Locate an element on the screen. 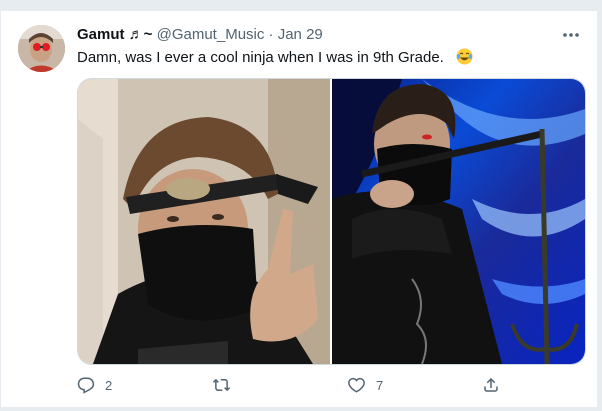 The width and height of the screenshot is (602, 411). retweet-button is located at coordinates (226, 385).